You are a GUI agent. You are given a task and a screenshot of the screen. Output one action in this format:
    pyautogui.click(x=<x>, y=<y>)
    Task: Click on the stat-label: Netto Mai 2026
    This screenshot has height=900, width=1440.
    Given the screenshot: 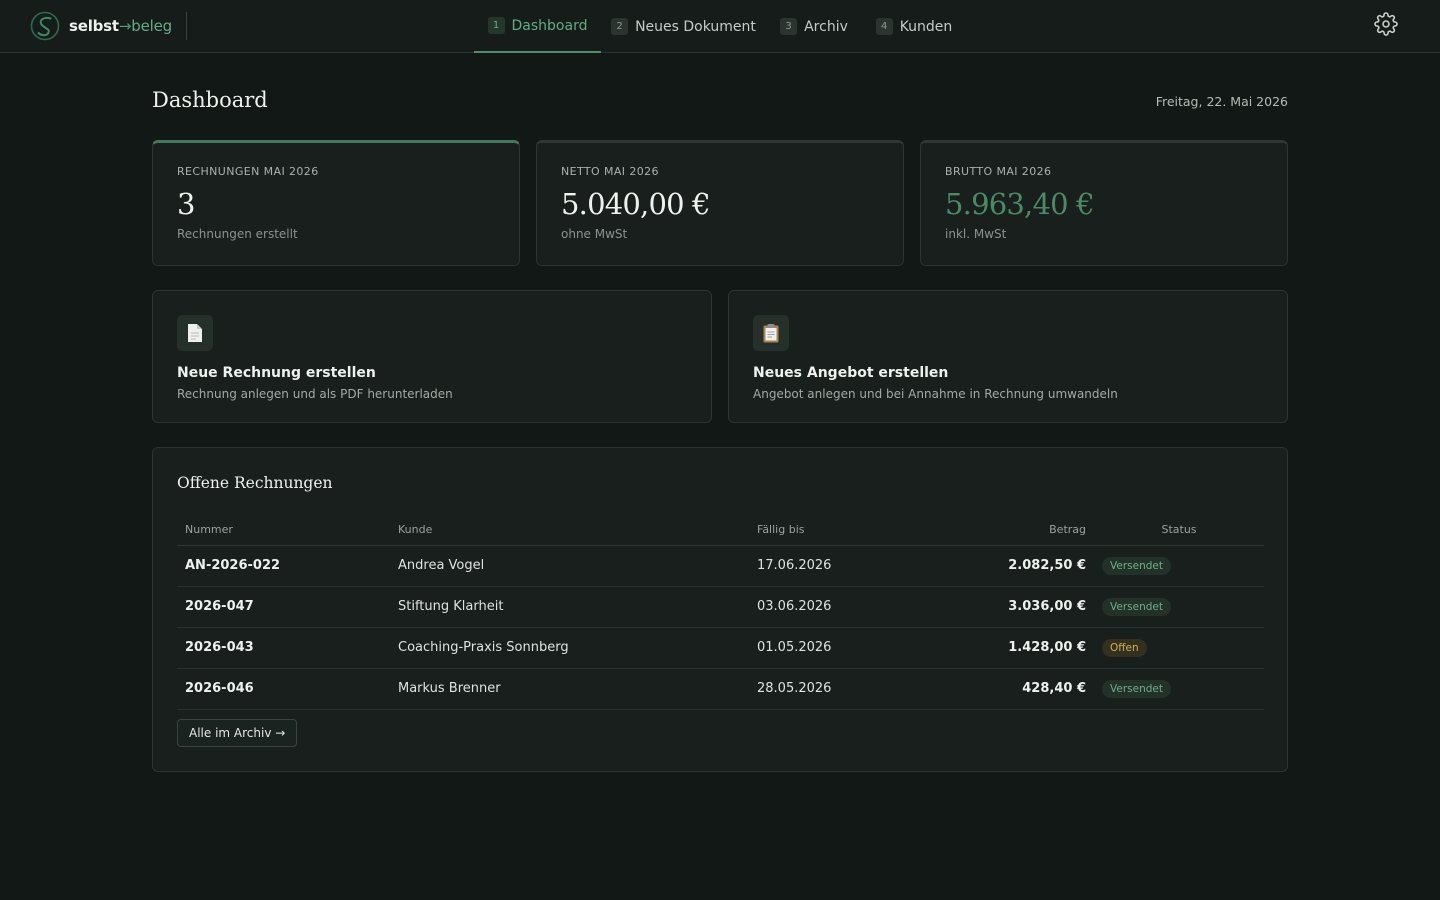 What is the action you would take?
    pyautogui.click(x=610, y=171)
    